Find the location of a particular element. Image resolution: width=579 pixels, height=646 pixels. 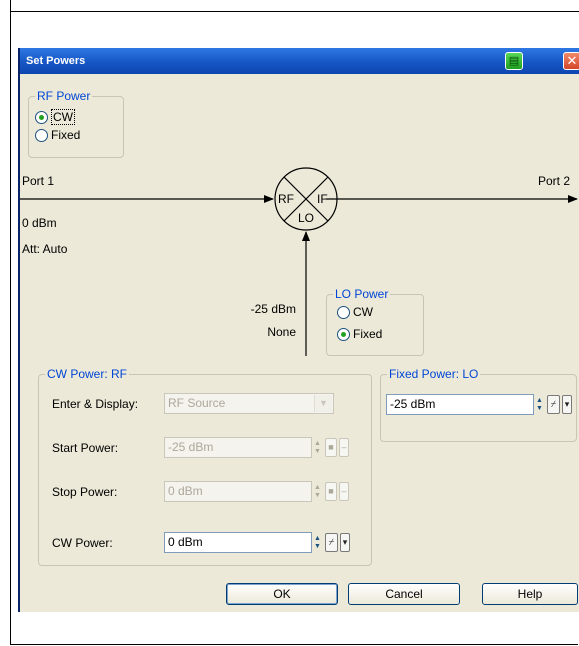

fixed-power-lo-spinner: ▲ ▼ is located at coordinates (539, 404).